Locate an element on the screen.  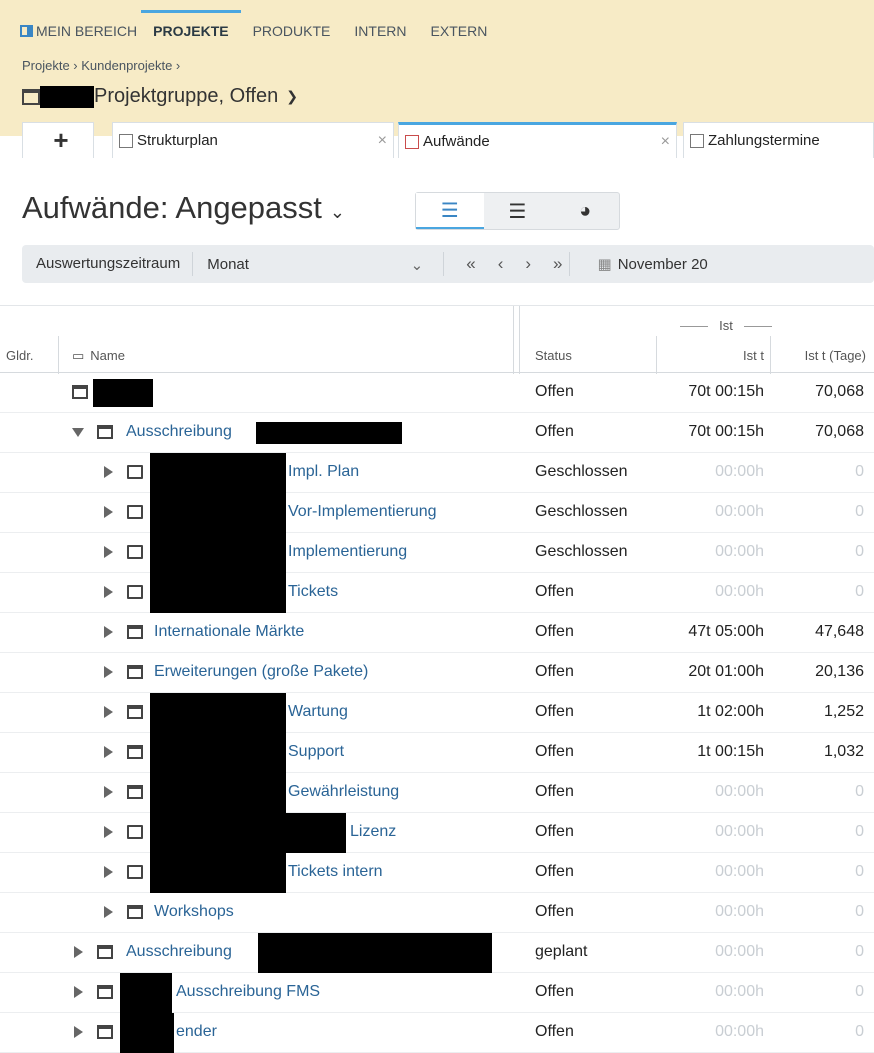
nav-mein-bereich: MEIN BEREICH is located at coordinates (85, 31).